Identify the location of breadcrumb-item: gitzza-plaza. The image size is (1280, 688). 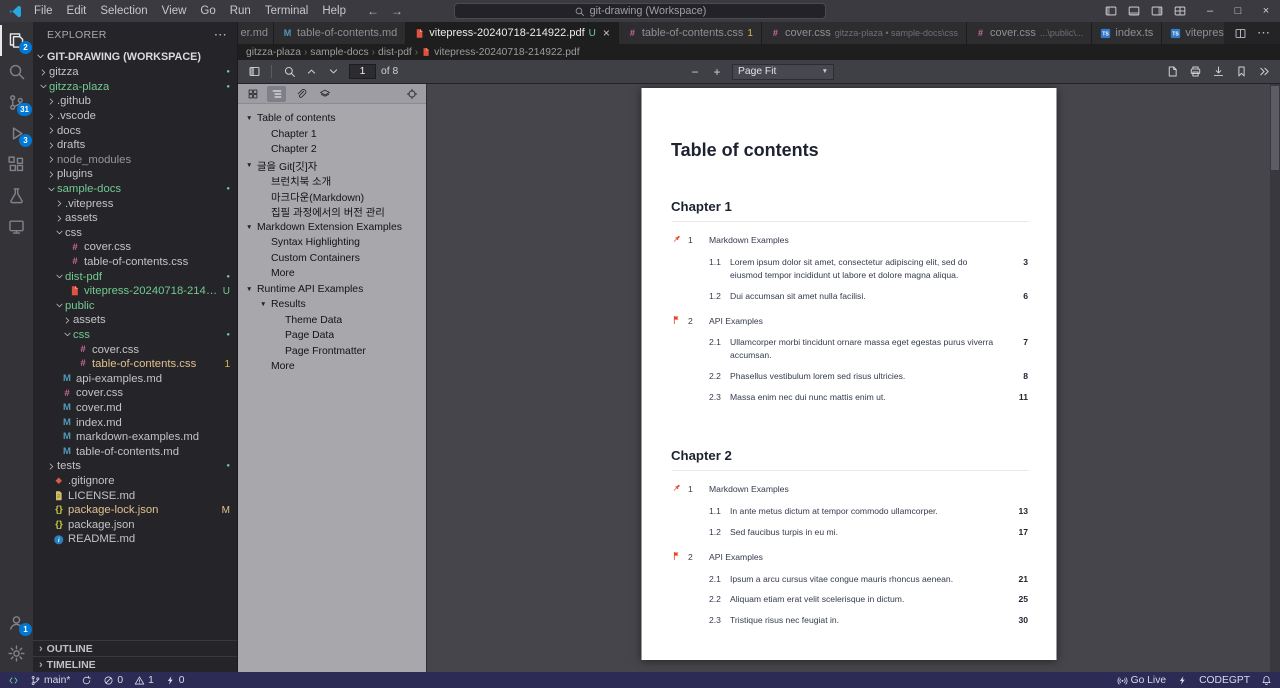
(273, 52).